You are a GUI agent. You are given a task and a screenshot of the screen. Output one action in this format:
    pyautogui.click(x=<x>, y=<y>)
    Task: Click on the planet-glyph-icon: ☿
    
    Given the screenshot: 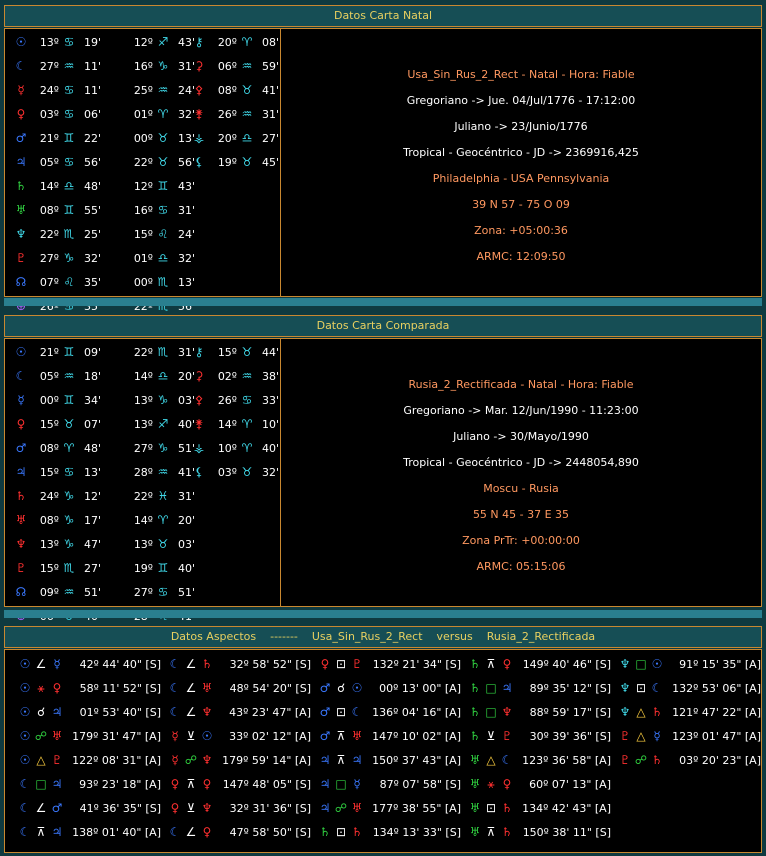 What is the action you would take?
    pyautogui.click(x=21, y=90)
    